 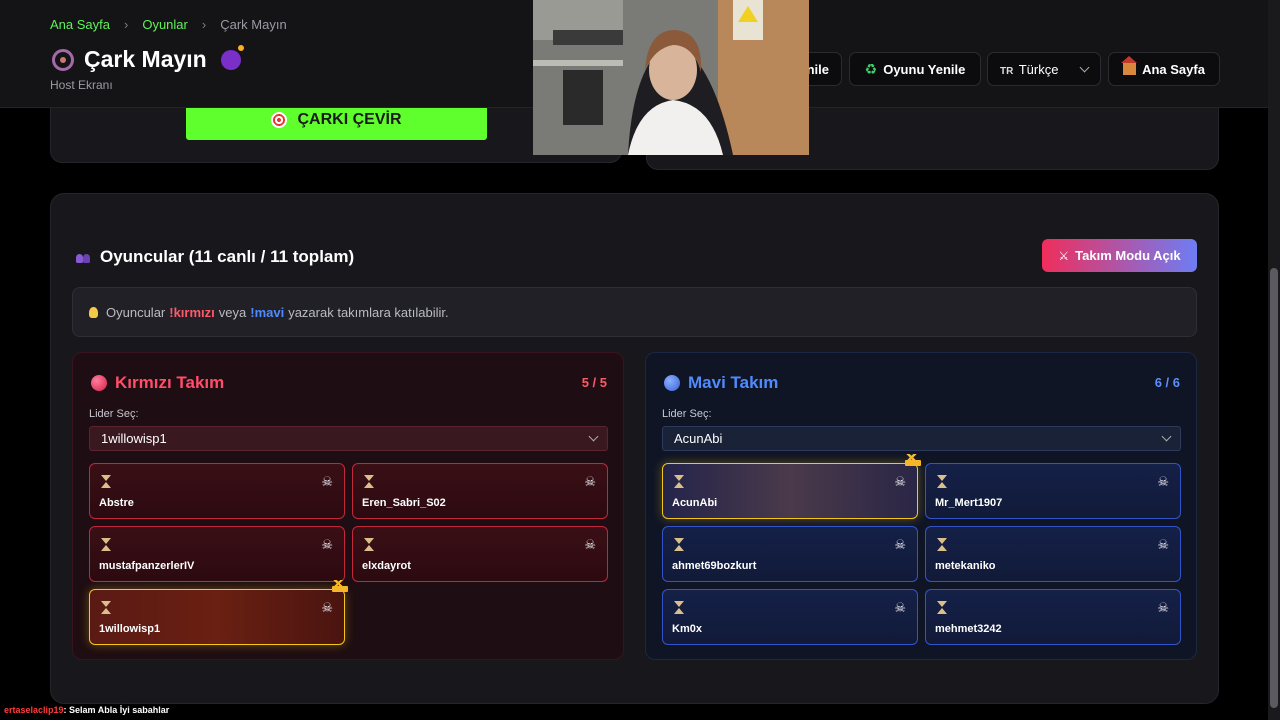 What do you see at coordinates (84, 257) in the screenshot?
I see `people-icon` at bounding box center [84, 257].